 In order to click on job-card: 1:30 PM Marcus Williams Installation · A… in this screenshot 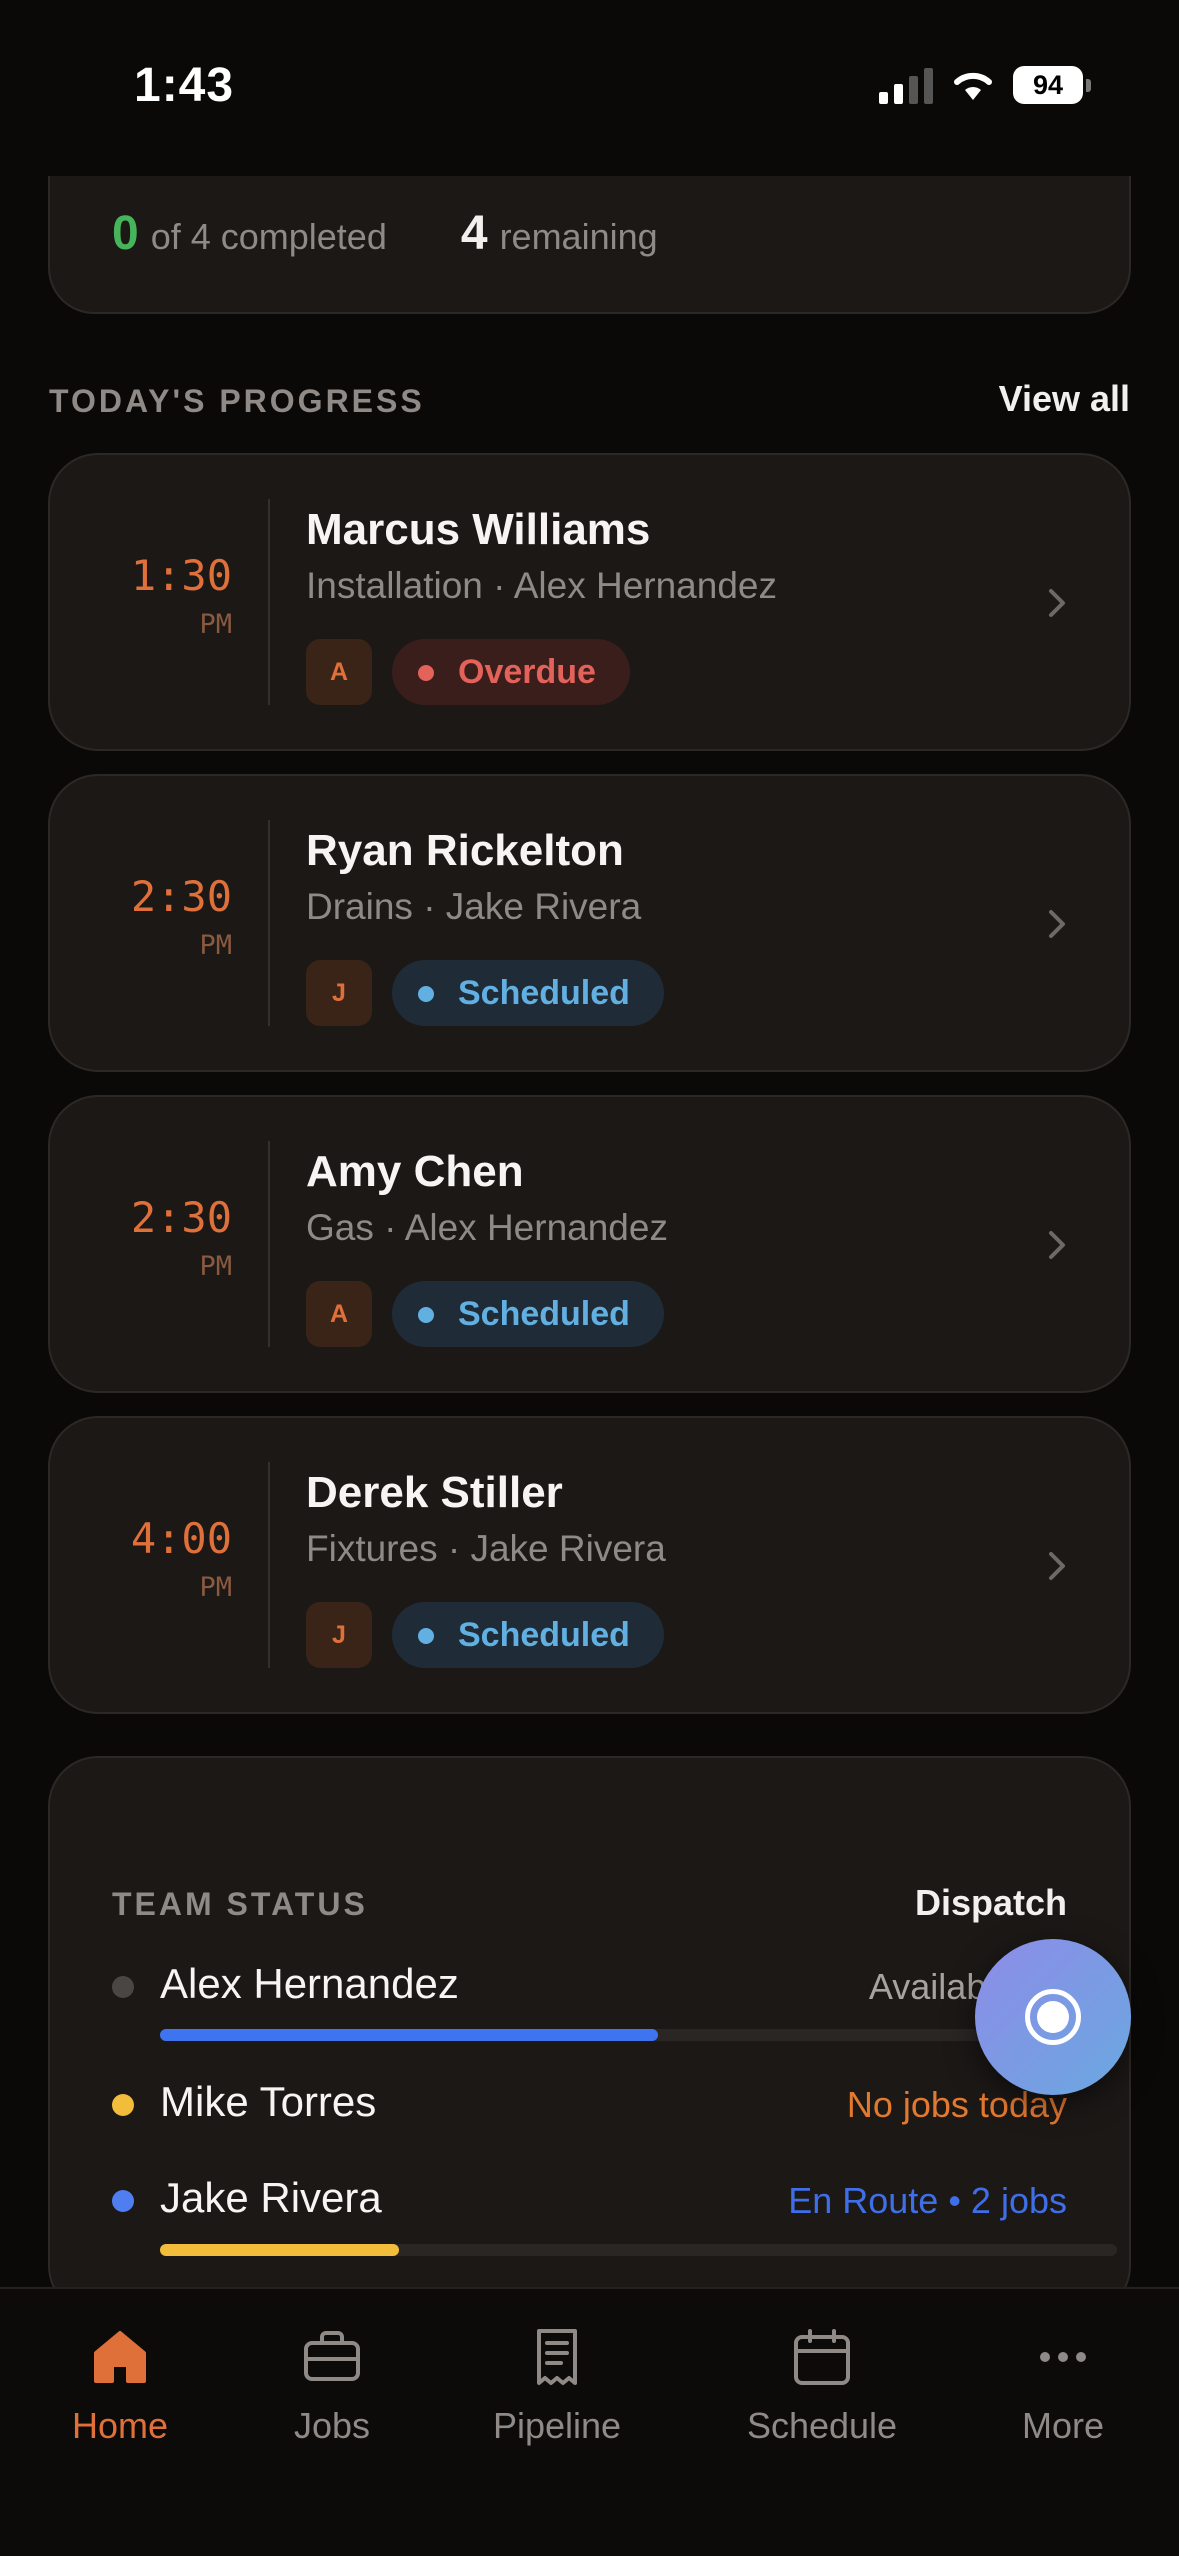, I will do `click(589, 602)`.